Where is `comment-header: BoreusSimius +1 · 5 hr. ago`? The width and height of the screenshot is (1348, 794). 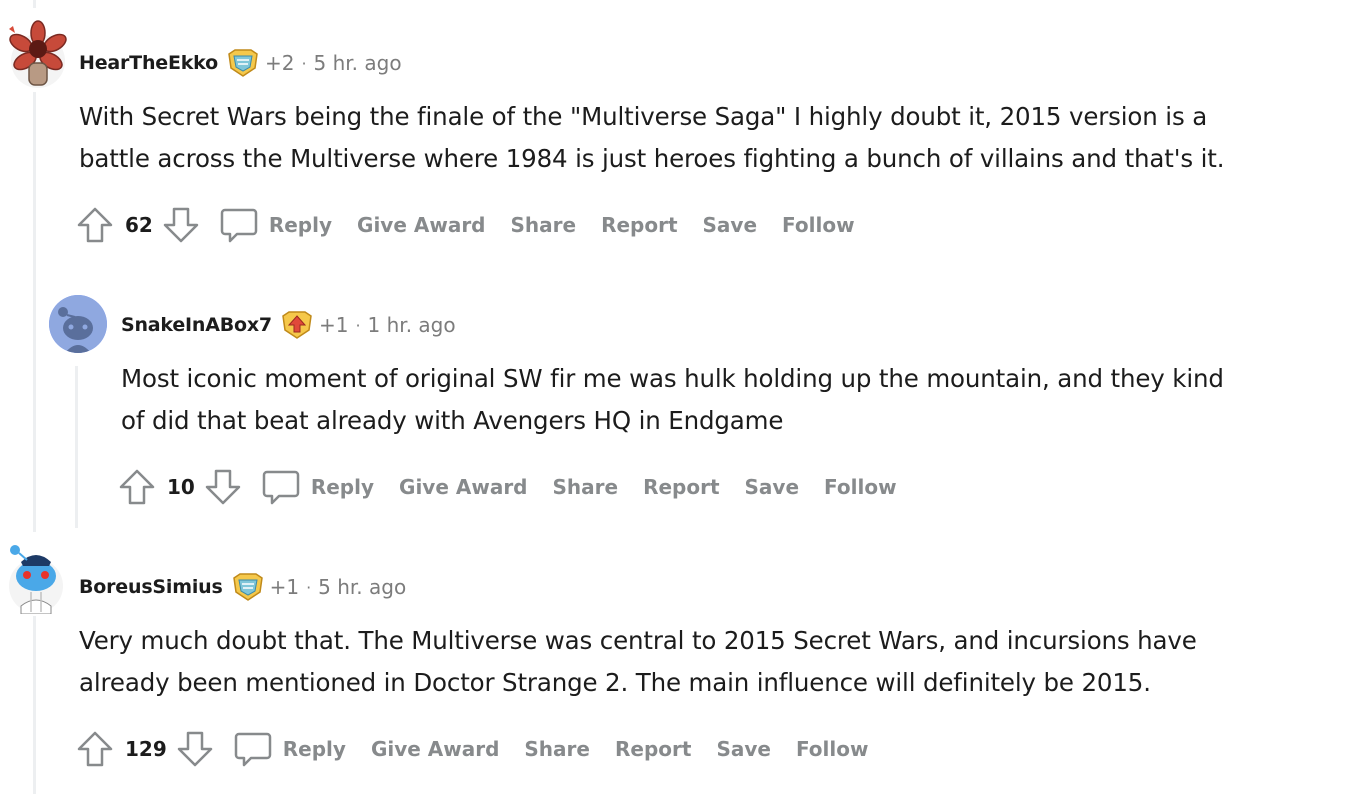 comment-header: BoreusSimius +1 · 5 hr. ago is located at coordinates (242, 587).